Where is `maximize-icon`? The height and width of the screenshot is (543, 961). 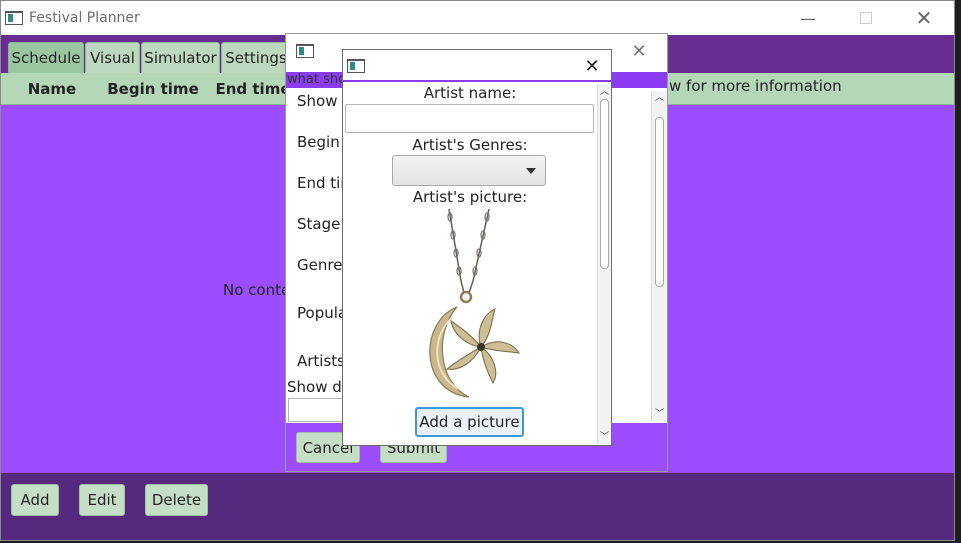 maximize-icon is located at coordinates (866, 18).